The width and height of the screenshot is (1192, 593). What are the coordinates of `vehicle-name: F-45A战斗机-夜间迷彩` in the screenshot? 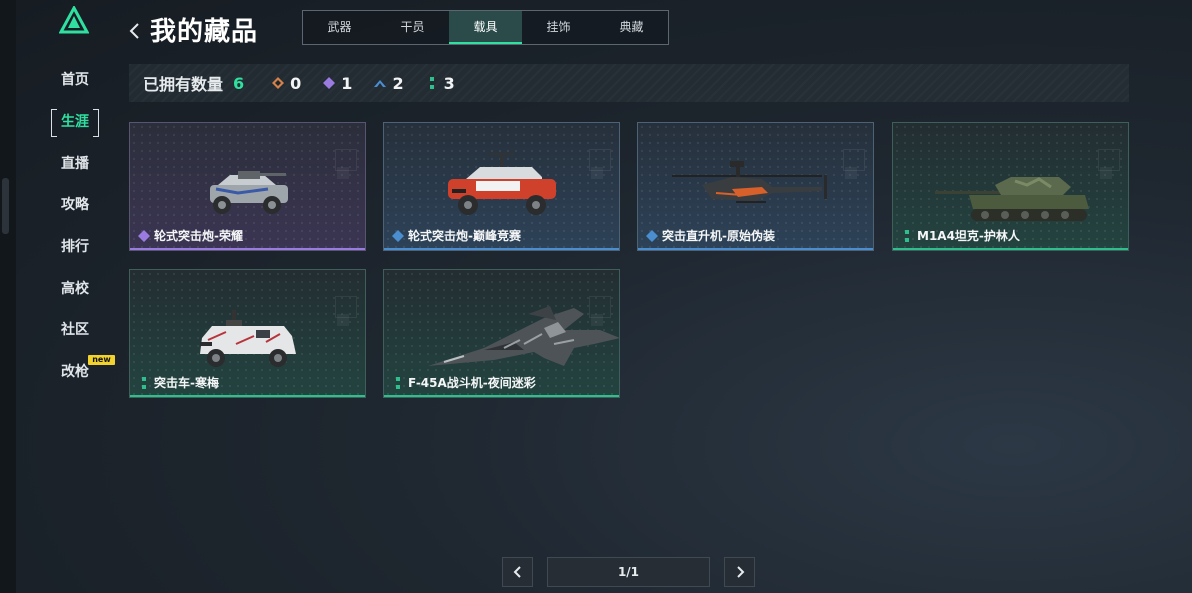 It's located at (472, 383).